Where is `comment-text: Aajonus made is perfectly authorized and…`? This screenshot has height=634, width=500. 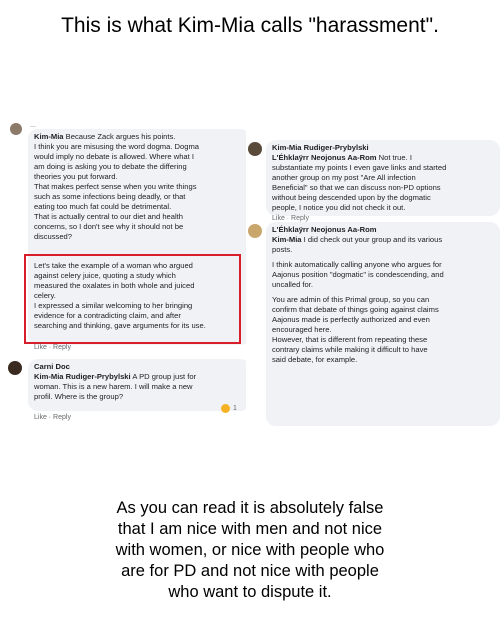
comment-text: Aajonus made is perfectly authorized and… is located at coordinates (351, 319).